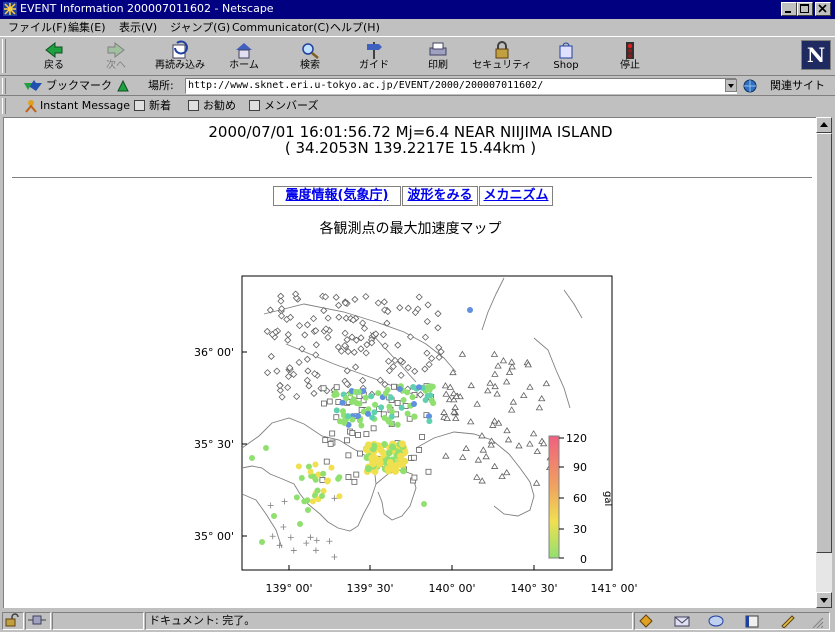  I want to click on reload-icon, so click(180, 49).